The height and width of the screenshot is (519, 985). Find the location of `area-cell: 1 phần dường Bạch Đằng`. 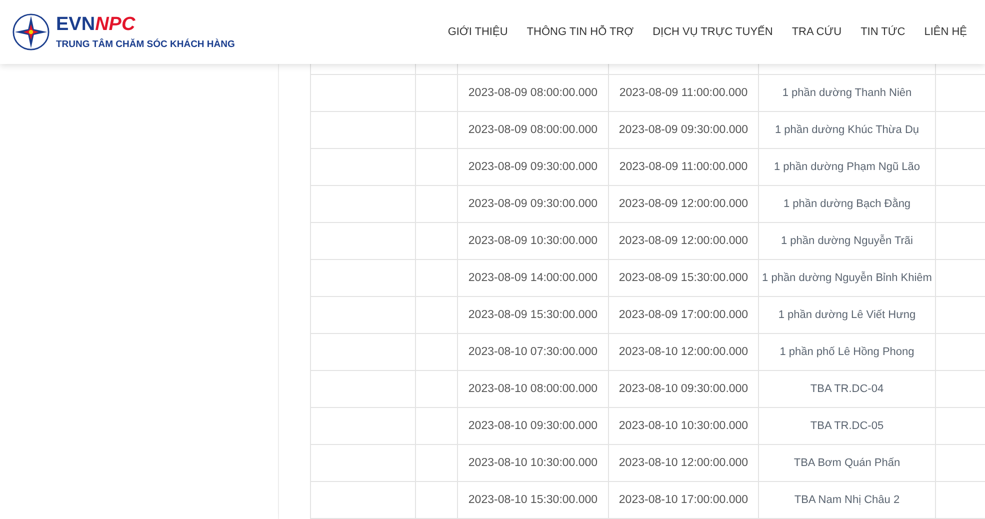

area-cell: 1 phần dường Bạch Đằng is located at coordinates (847, 204).